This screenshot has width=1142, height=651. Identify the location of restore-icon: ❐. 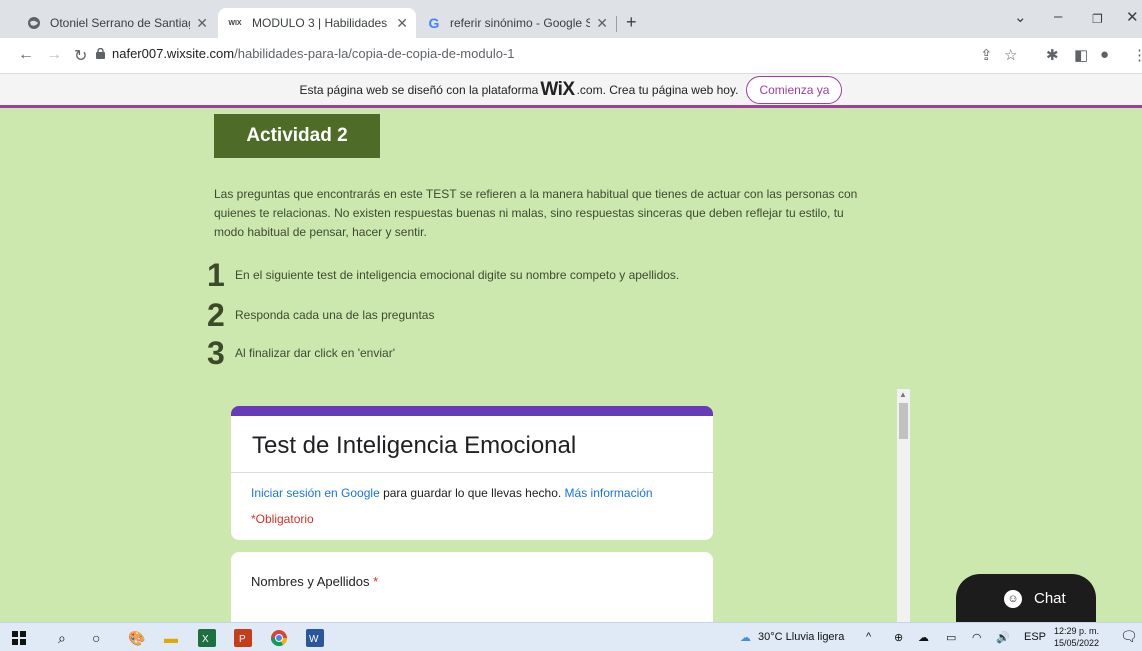
(1097, 19).